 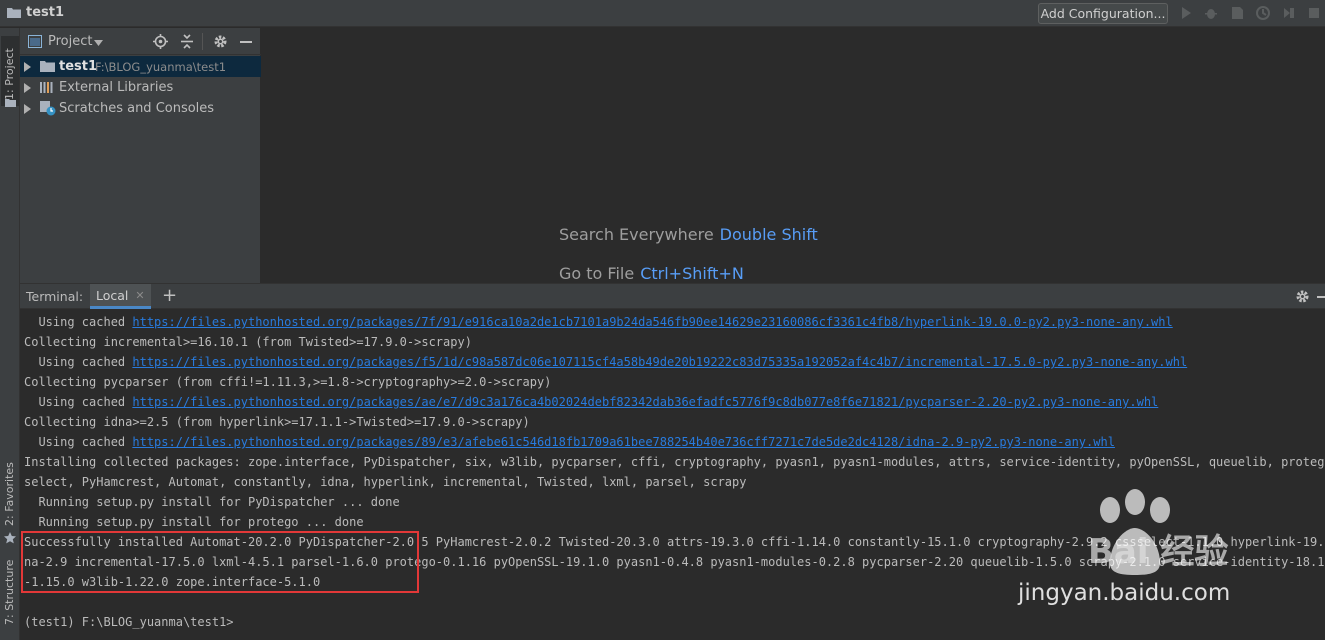 I want to click on hint-go-to-file: Go to File Ctrl+Shift+N, so click(x=651, y=273).